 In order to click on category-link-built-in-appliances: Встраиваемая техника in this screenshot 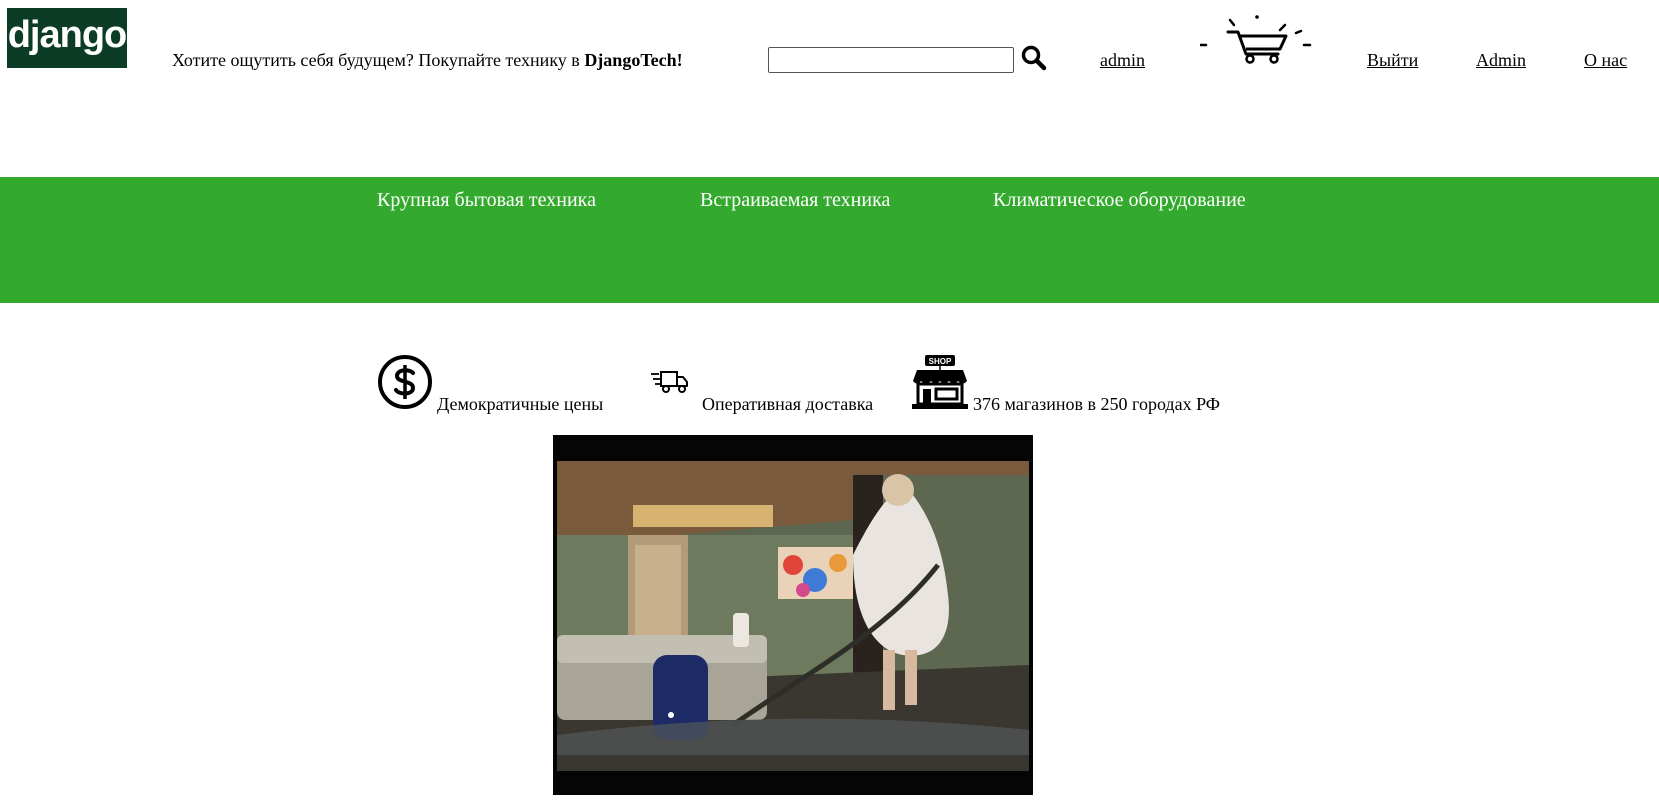, I will do `click(795, 200)`.